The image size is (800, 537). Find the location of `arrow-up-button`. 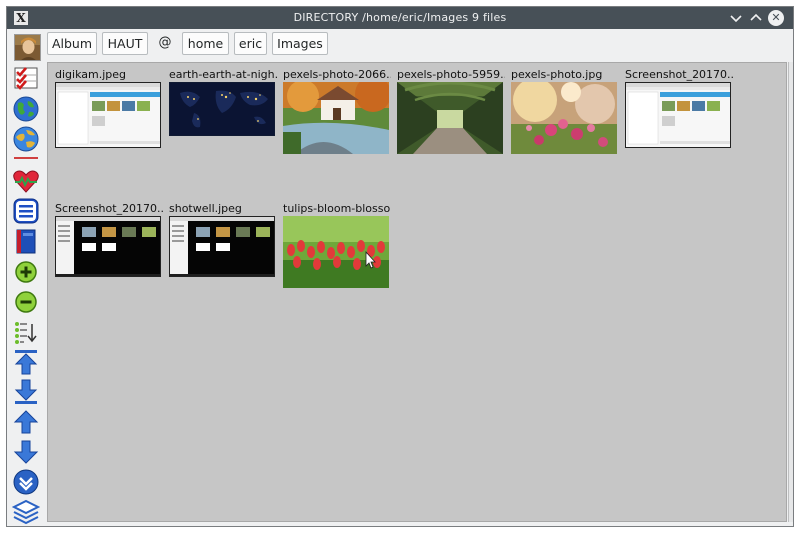

arrow-up-button is located at coordinates (26, 422).